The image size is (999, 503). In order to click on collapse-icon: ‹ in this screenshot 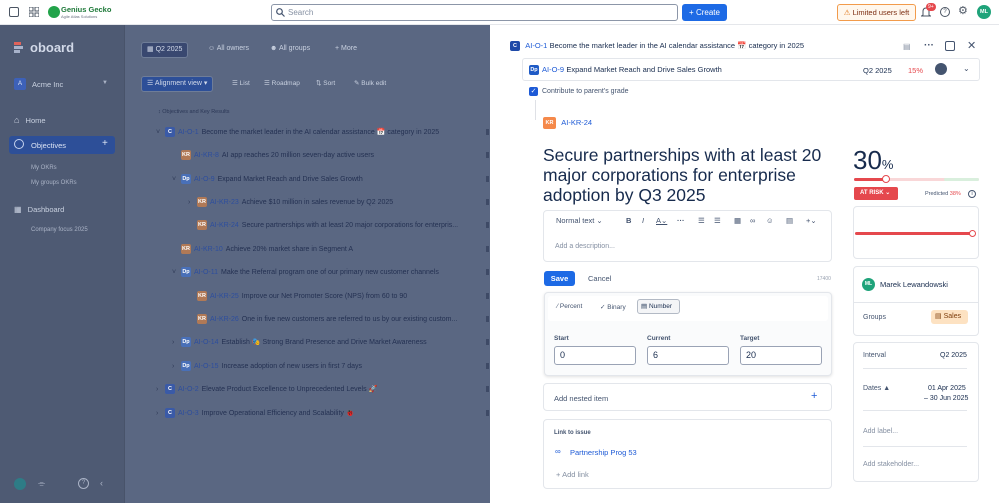, I will do `click(101, 483)`.